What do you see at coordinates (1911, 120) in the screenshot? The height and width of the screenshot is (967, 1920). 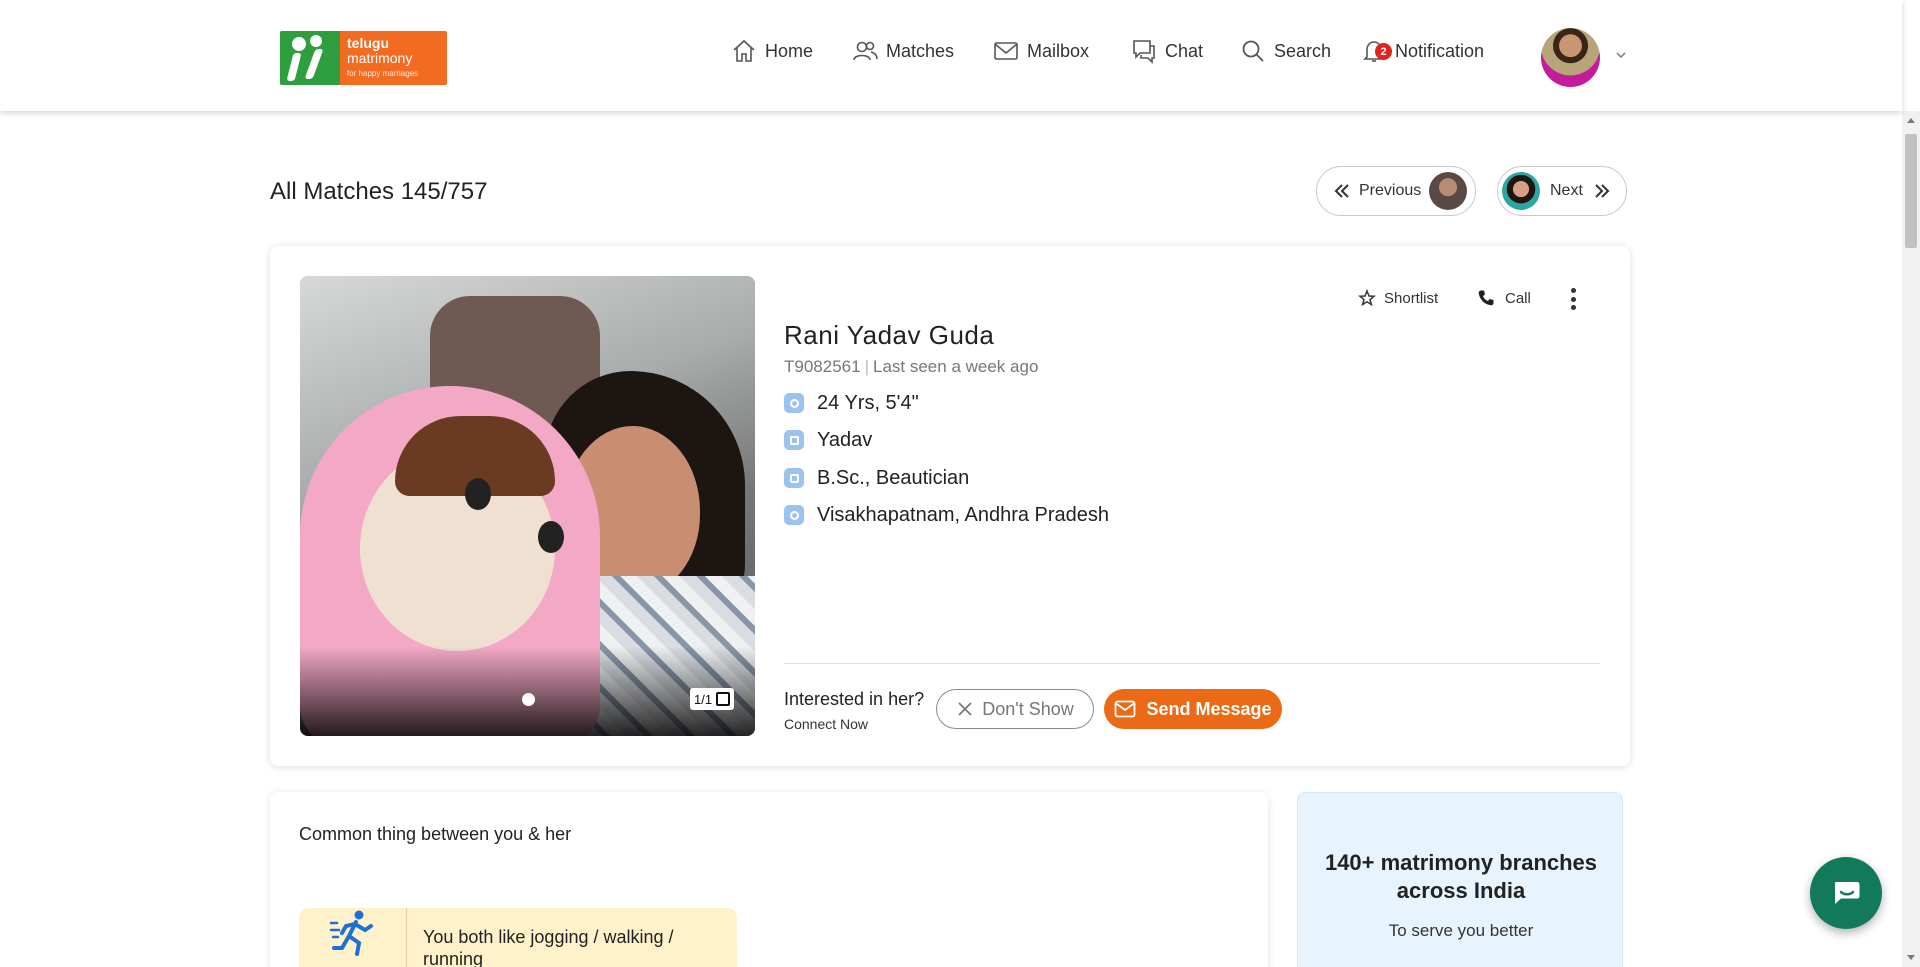 I see `scroll-up-arrow-icon` at bounding box center [1911, 120].